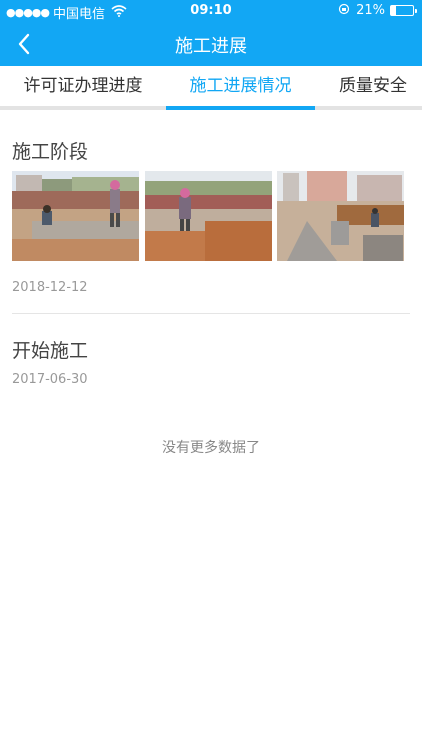 The image size is (422, 750). What do you see at coordinates (50, 379) in the screenshot?
I see `entry-date: 2017-06-30` at bounding box center [50, 379].